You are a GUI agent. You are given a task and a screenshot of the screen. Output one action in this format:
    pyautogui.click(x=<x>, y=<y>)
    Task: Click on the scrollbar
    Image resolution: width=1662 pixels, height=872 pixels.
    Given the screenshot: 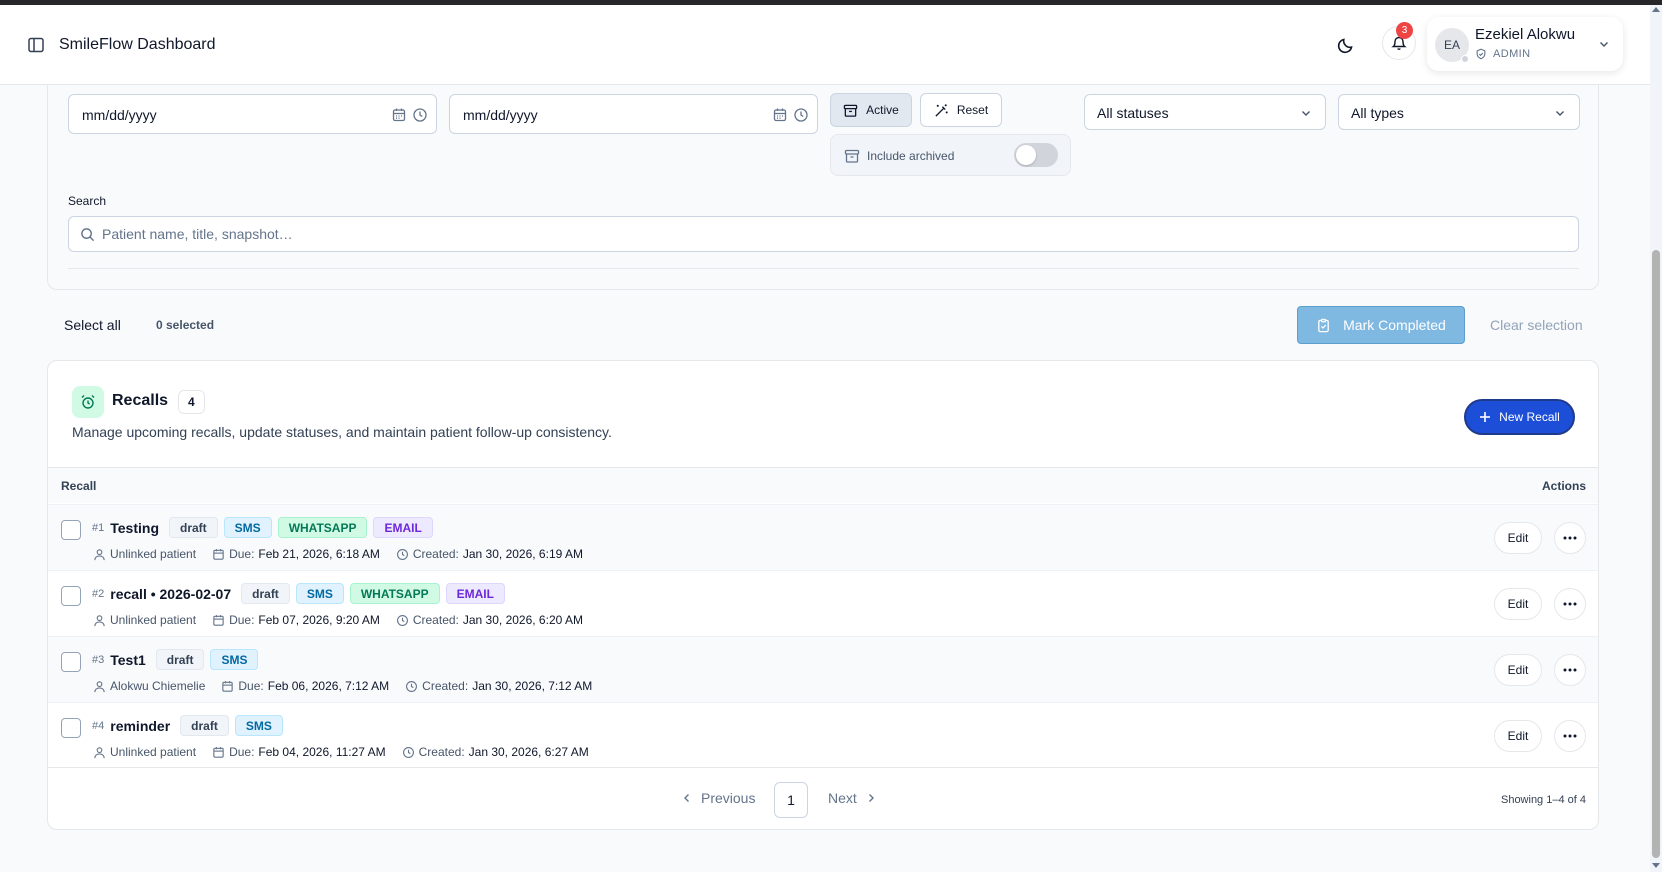 What is the action you would take?
    pyautogui.click(x=1656, y=438)
    